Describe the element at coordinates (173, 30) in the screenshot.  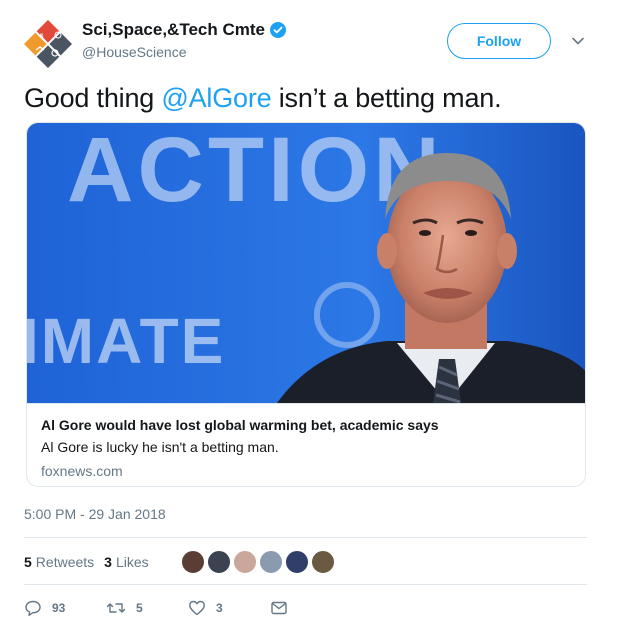
I see `display-name: Sci,Space,&Tech Cmte` at that location.